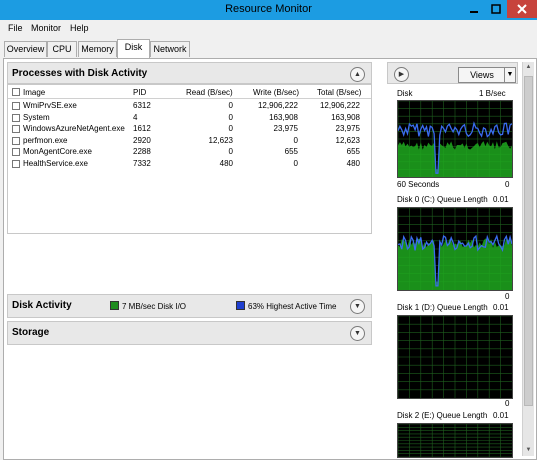  I want to click on cell-write: 655, so click(291, 151).